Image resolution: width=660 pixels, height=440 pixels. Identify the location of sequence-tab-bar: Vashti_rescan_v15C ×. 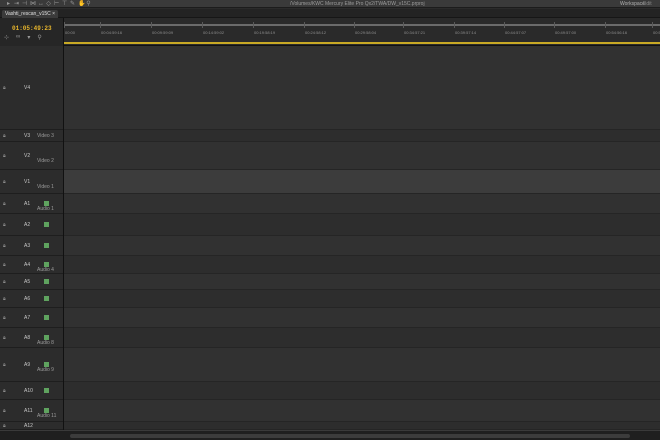
(330, 13).